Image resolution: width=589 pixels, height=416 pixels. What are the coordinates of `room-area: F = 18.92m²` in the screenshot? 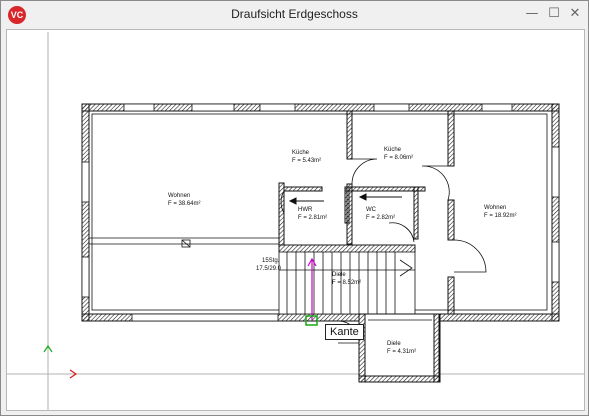 It's located at (500, 216).